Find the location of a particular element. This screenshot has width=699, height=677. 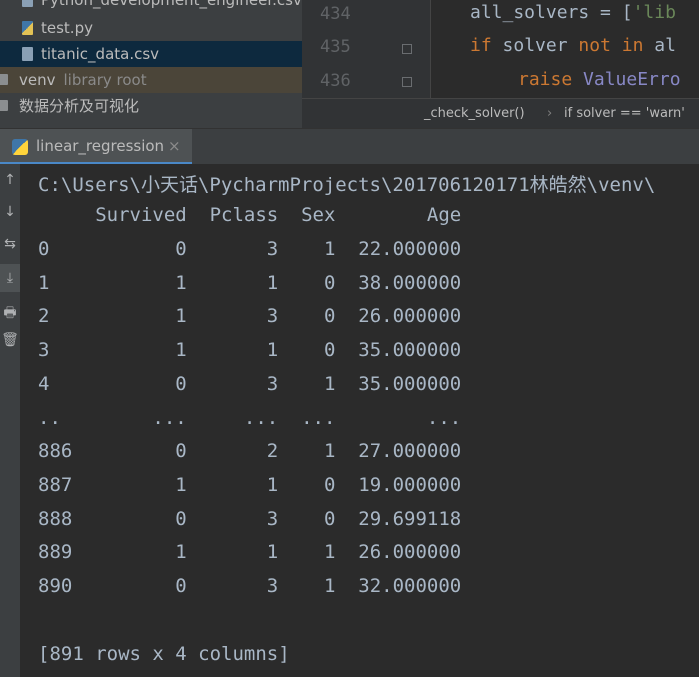

dataframe-row: 4 0 3 1 35.000000 is located at coordinates (250, 383).